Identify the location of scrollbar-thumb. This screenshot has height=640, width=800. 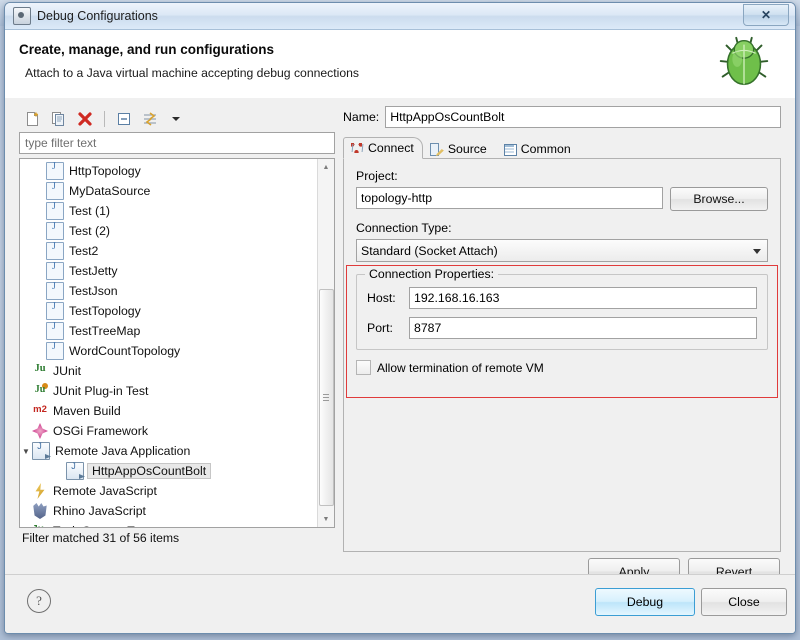
(326, 397).